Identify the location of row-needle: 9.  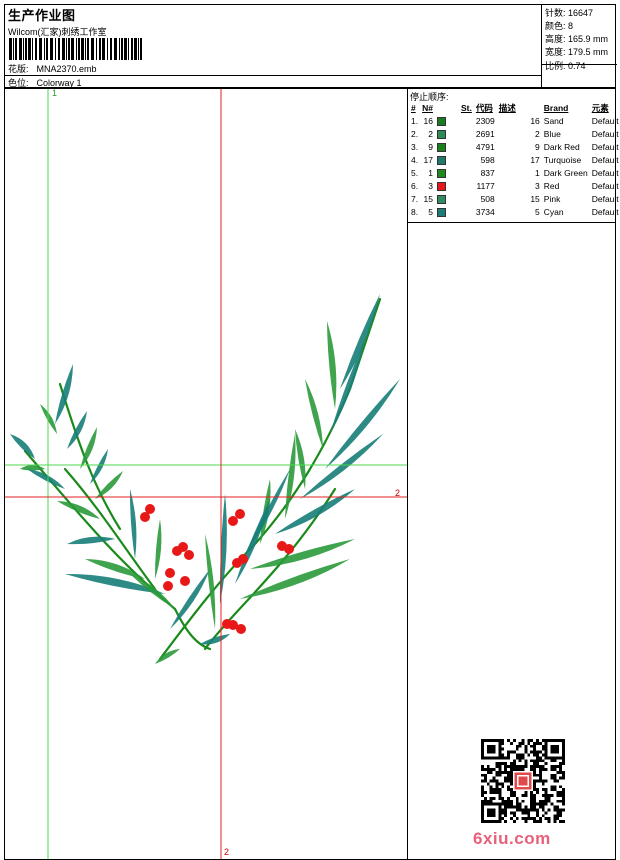
(430, 146).